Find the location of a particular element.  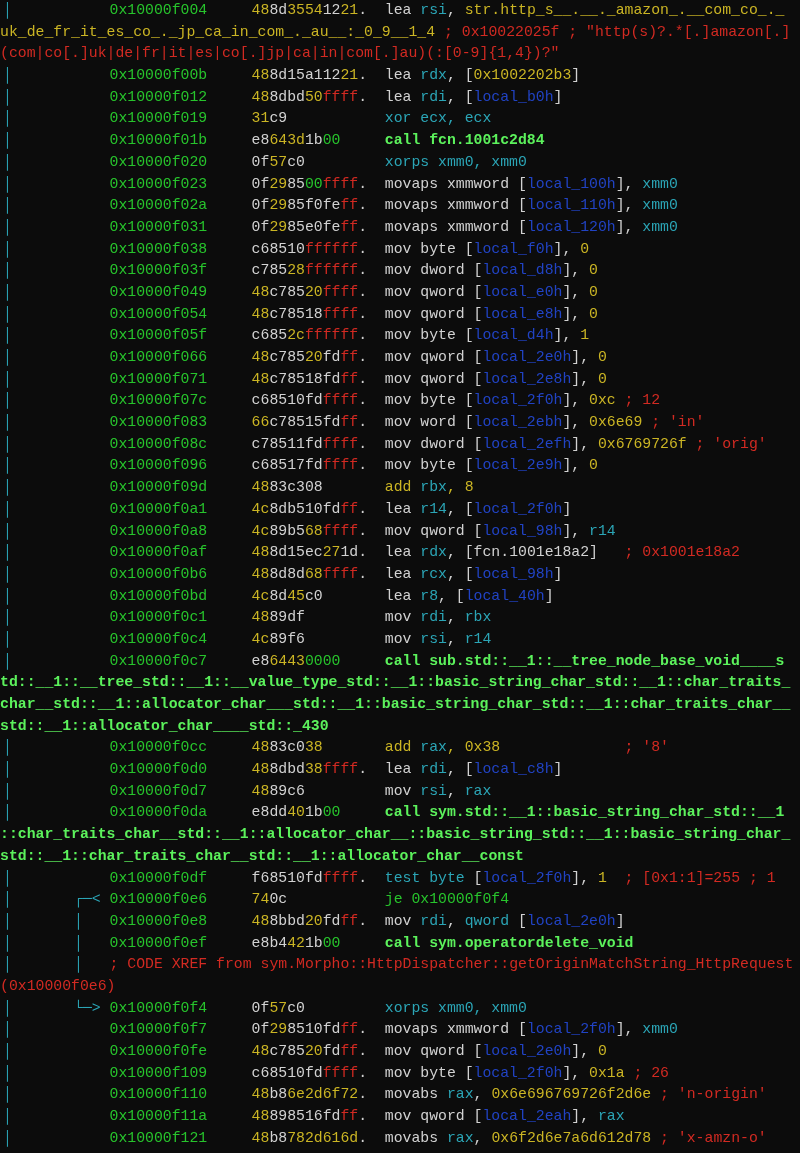

address-text: 0x10000f0e6 is located at coordinates (159, 900).